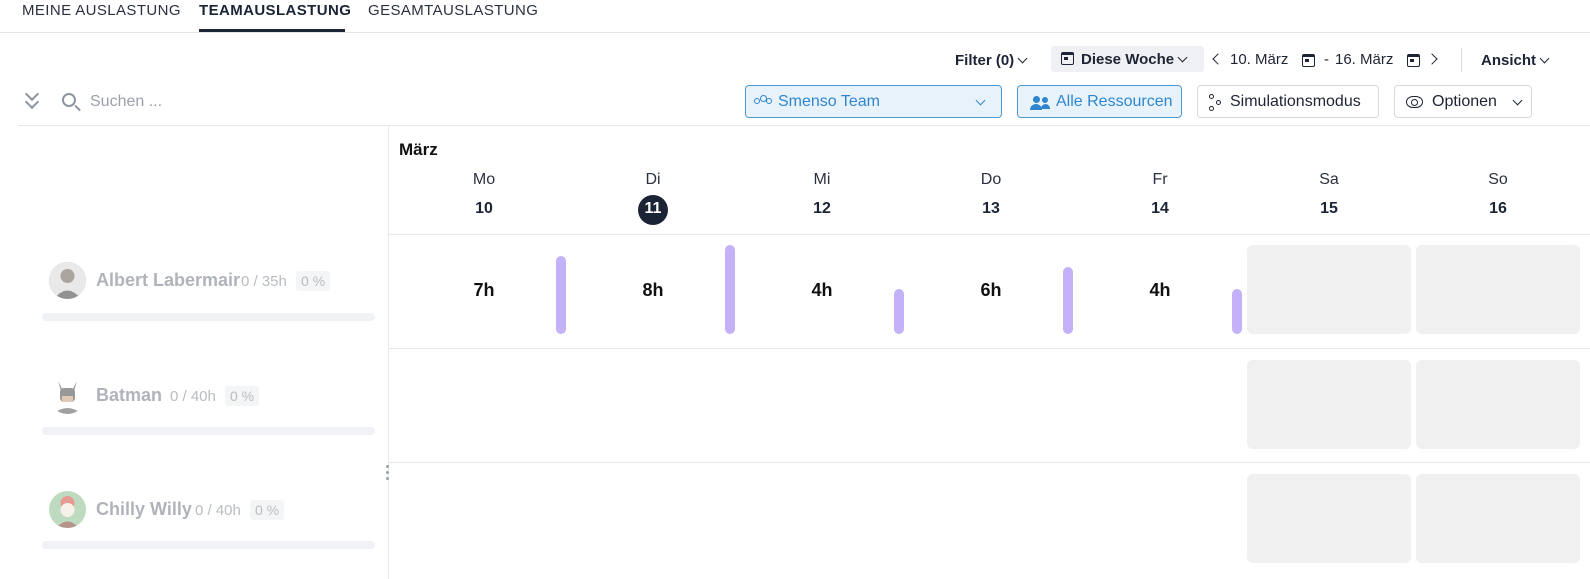  Describe the element at coordinates (418, 149) in the screenshot. I see `month-label: März` at that location.